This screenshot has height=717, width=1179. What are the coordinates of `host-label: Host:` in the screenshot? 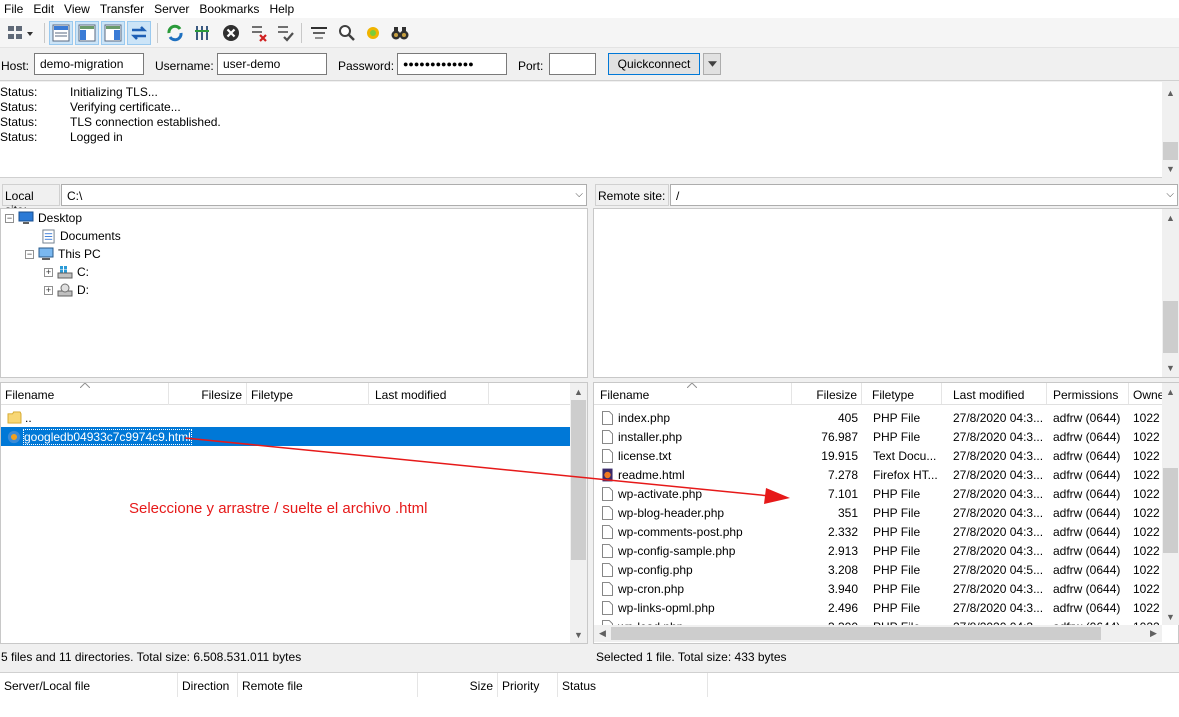 It's located at (15, 66).